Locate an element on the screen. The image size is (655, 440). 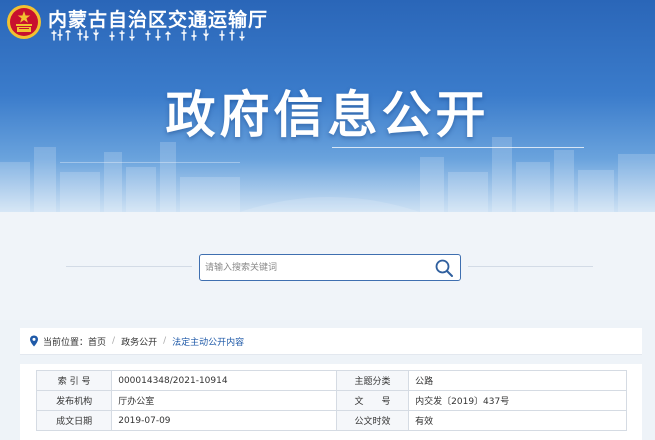
label-publisher: 发布机构 is located at coordinates (74, 400).